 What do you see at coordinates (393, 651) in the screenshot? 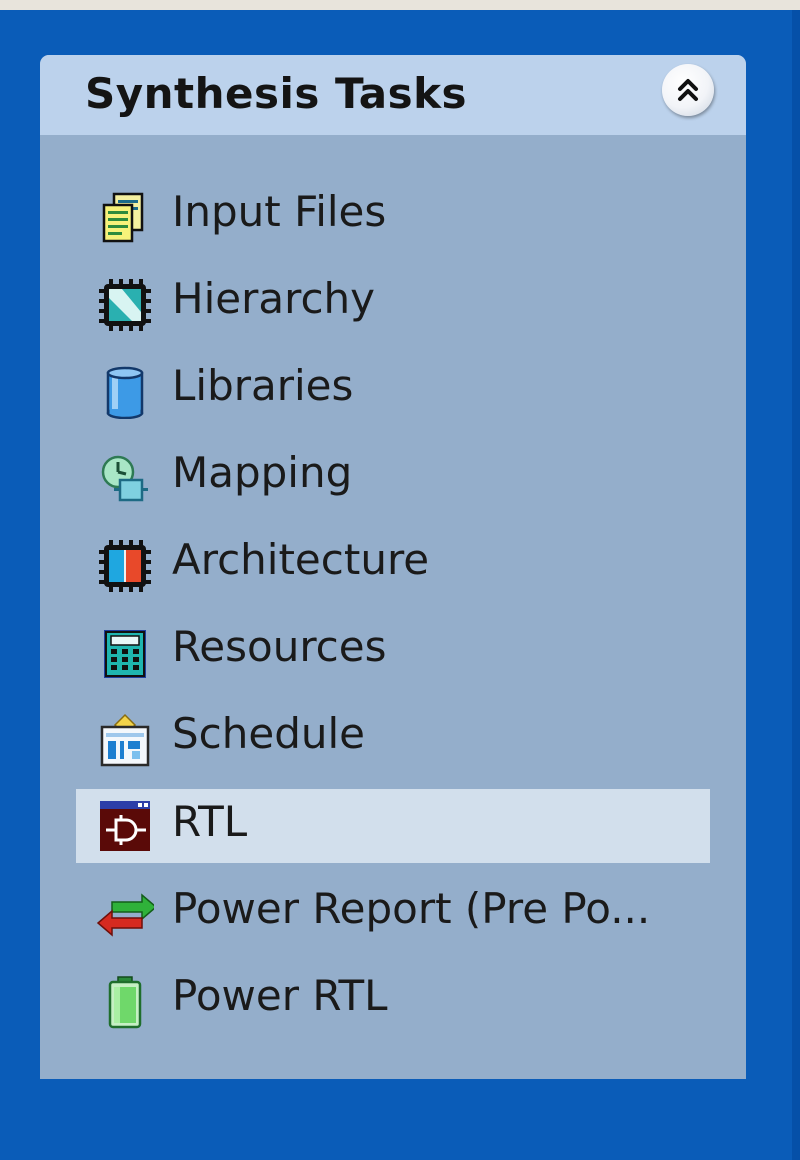
I see `task-item-resources: Resources` at bounding box center [393, 651].